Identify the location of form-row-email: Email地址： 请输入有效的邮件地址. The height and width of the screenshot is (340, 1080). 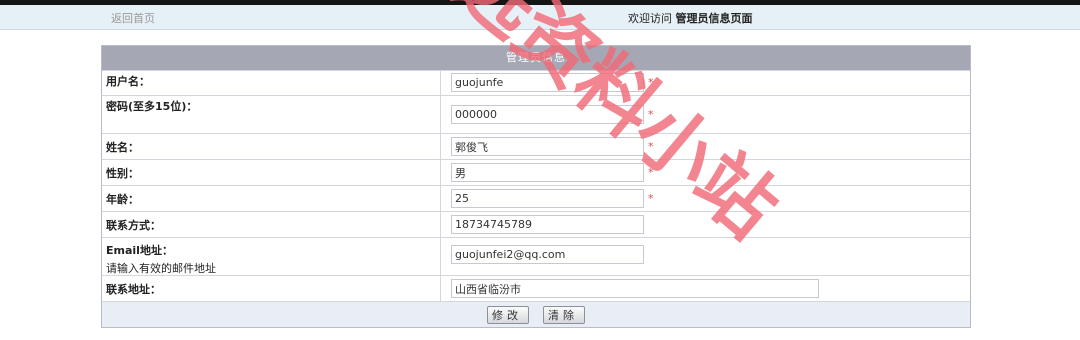
(536, 256).